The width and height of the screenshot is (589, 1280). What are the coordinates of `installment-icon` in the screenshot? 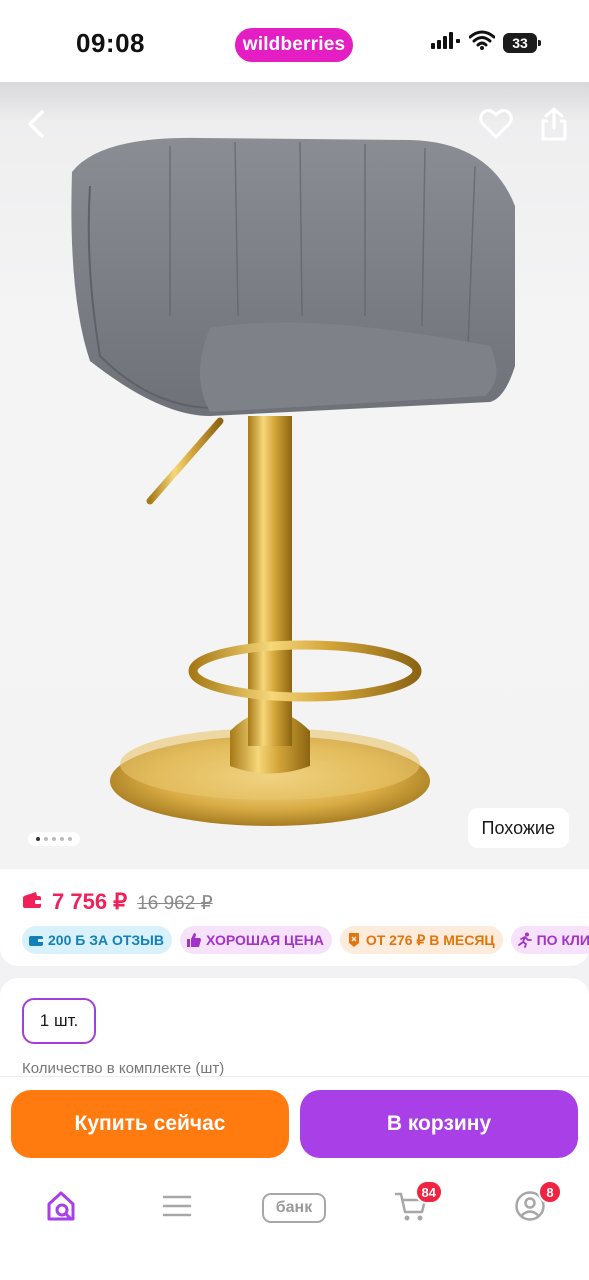 It's located at (354, 940).